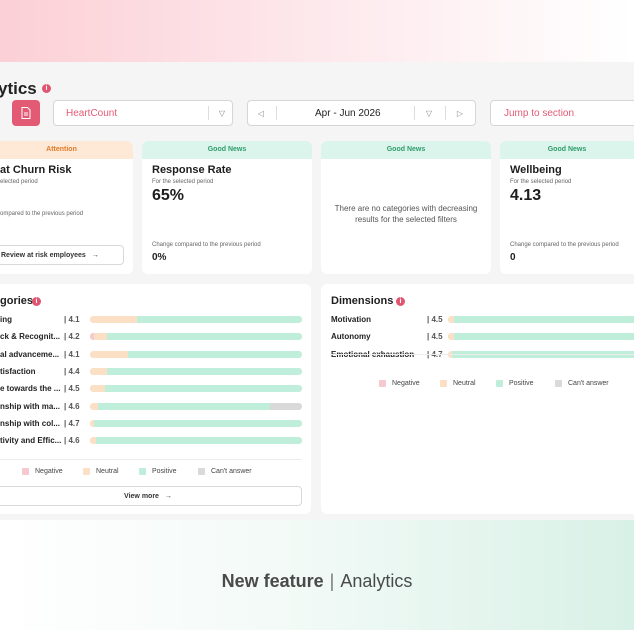  What do you see at coordinates (526, 195) in the screenshot?
I see `wellbeing-value: 4.13` at bounding box center [526, 195].